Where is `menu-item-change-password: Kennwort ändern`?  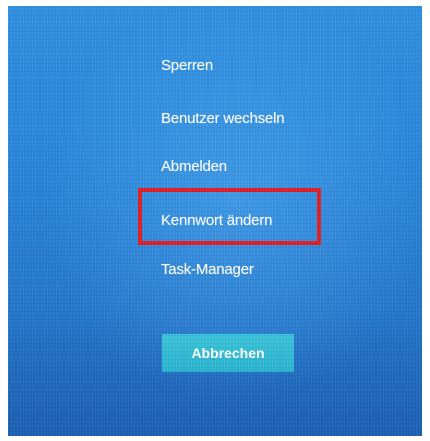 menu-item-change-password: Kennwort ändern is located at coordinates (216, 221).